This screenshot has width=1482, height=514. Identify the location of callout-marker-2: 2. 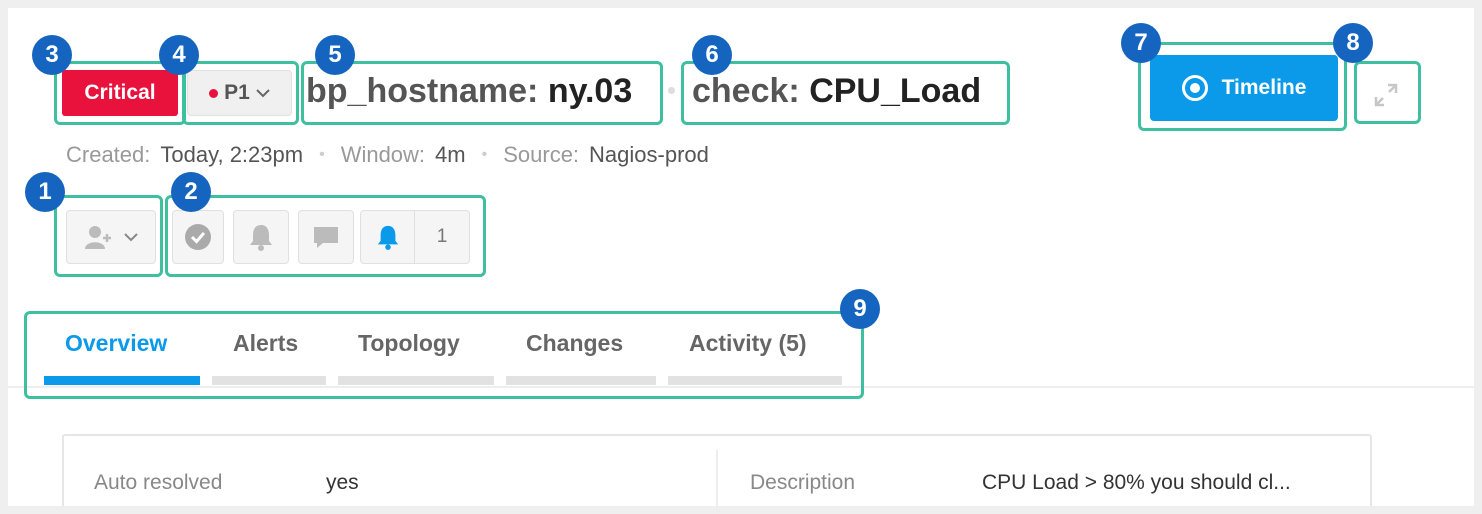
(191, 192).